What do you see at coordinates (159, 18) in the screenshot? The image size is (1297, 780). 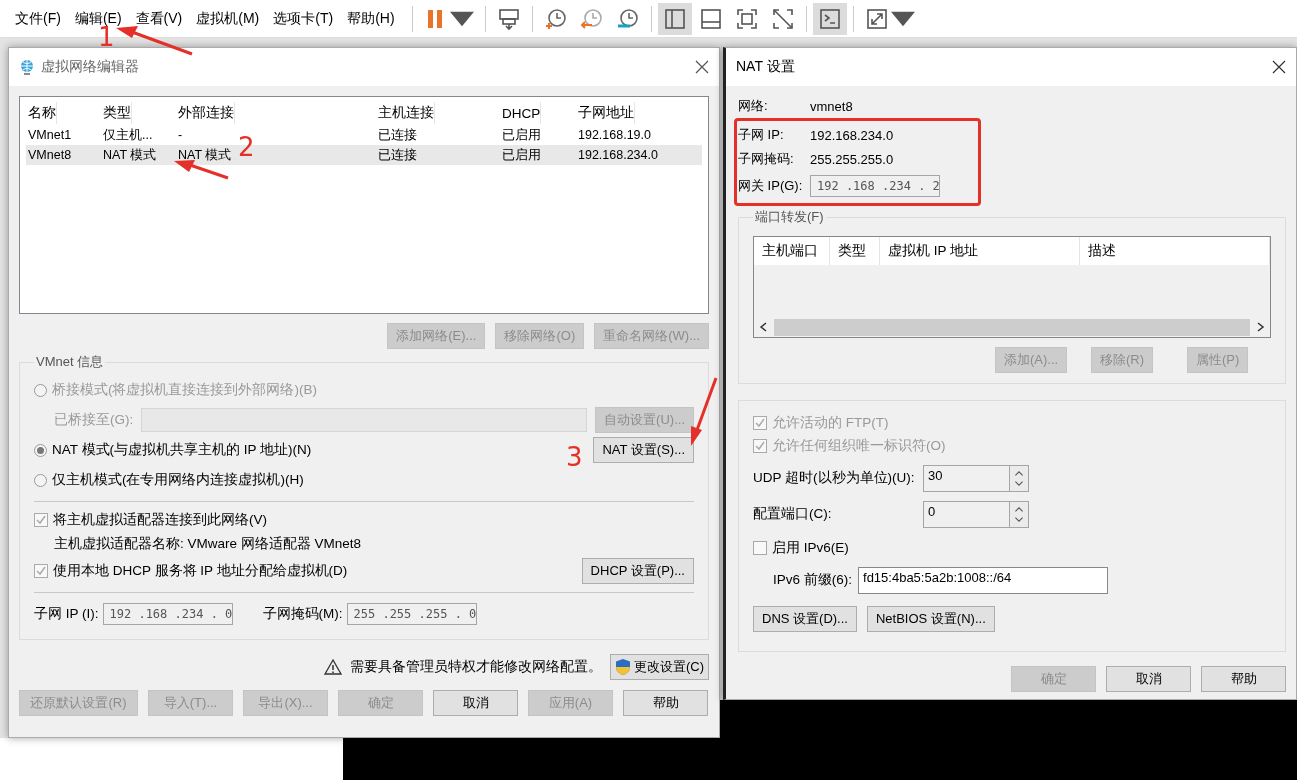 I see `menu-item: 查看(V)` at bounding box center [159, 18].